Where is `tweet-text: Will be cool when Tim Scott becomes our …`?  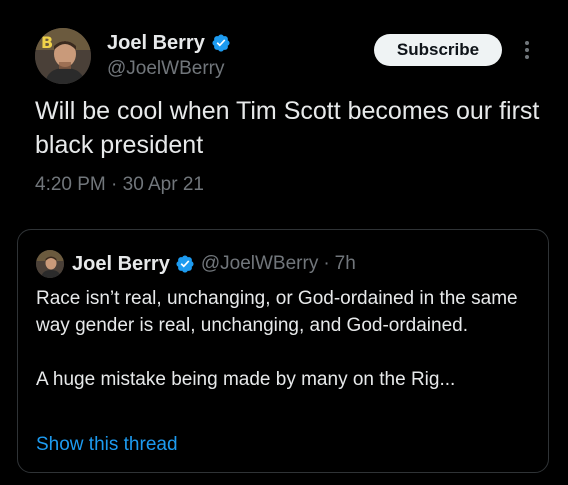 tweet-text: Will be cool when Tim Scott becomes our … is located at coordinates (287, 128).